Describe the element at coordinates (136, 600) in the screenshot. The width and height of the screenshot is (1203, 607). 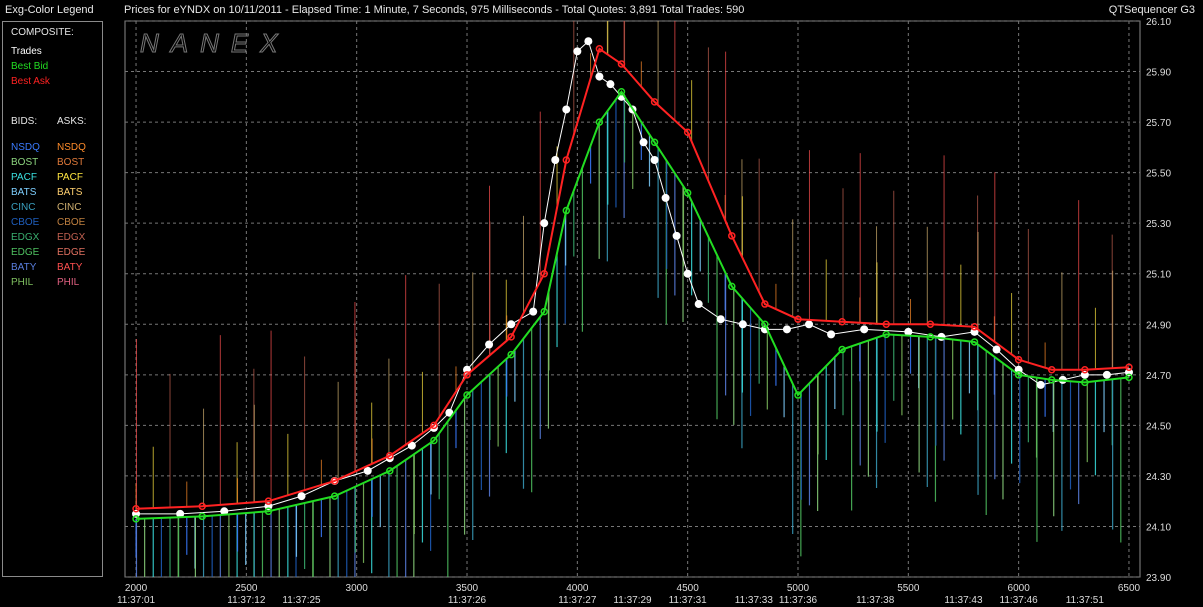
I see `x-time-label: 11:37:01` at that location.